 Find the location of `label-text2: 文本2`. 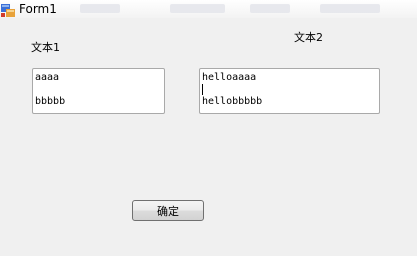

label-text2: 文本2 is located at coordinates (308, 37).